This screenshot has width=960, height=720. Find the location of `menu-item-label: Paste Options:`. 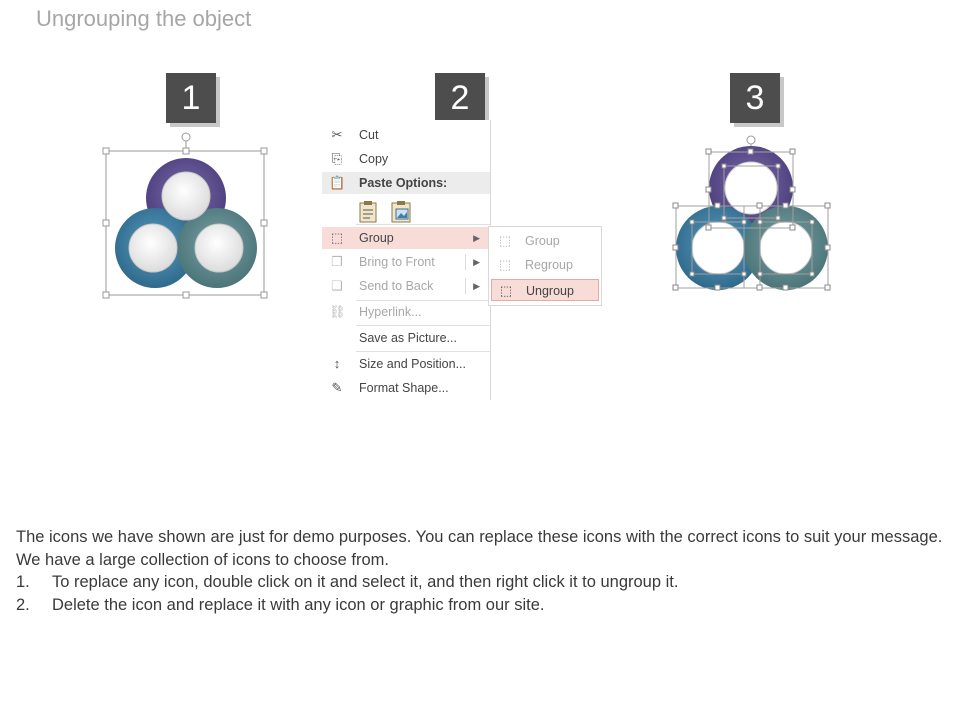

menu-item-label: Paste Options: is located at coordinates (403, 183).